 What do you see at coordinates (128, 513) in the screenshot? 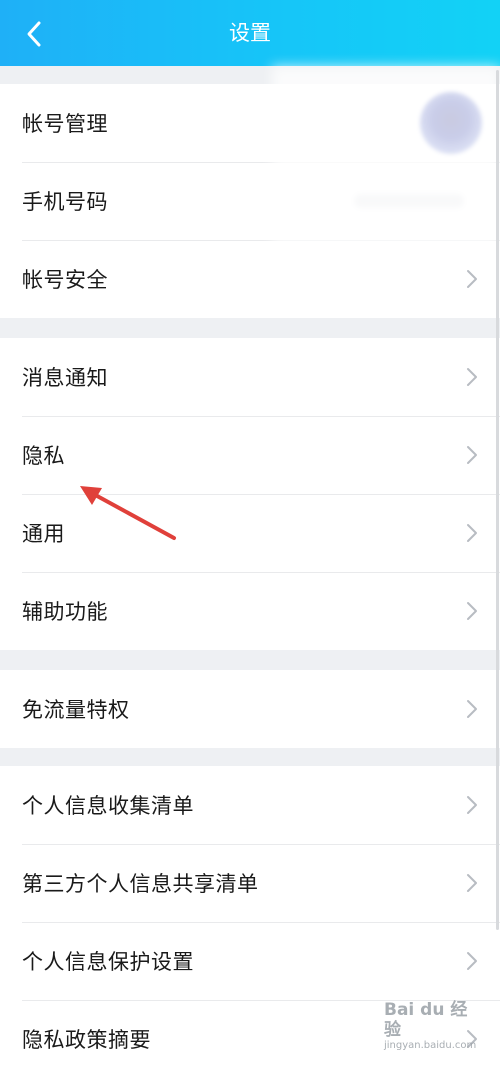
I see `red-arrow-icon` at bounding box center [128, 513].